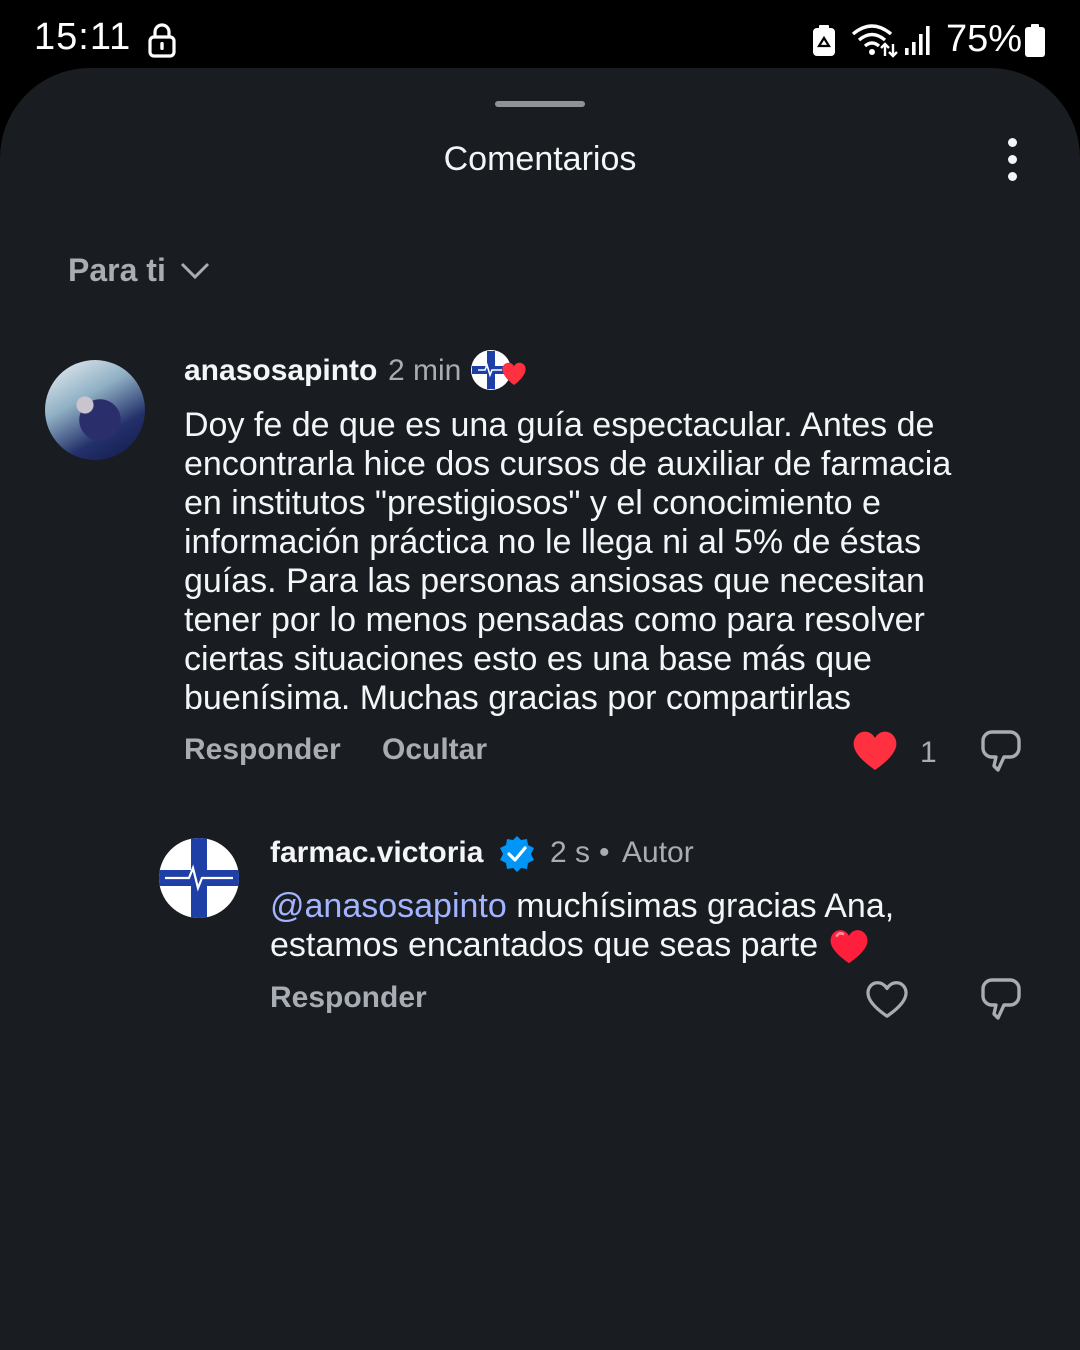 The image size is (1080, 1350). Describe the element at coordinates (918, 42) in the screenshot. I see `signal-icon` at that location.